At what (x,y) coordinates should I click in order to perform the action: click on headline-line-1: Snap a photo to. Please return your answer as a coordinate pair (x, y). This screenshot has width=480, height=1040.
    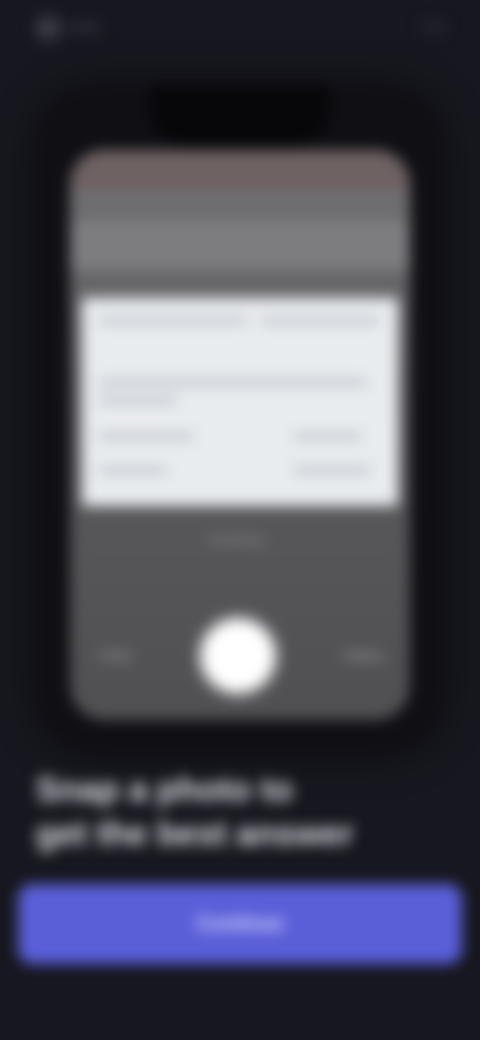
    Looking at the image, I should click on (164, 790).